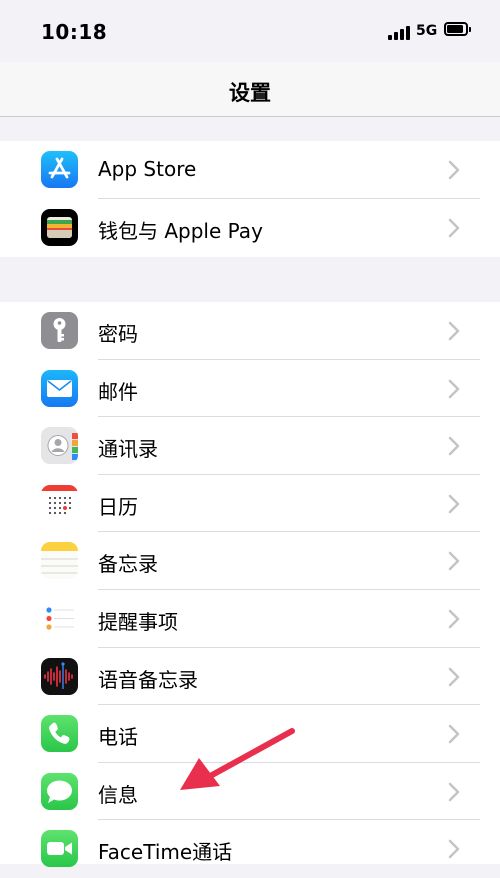  What do you see at coordinates (118, 334) in the screenshot?
I see `settings-row-label: 密码` at bounding box center [118, 334].